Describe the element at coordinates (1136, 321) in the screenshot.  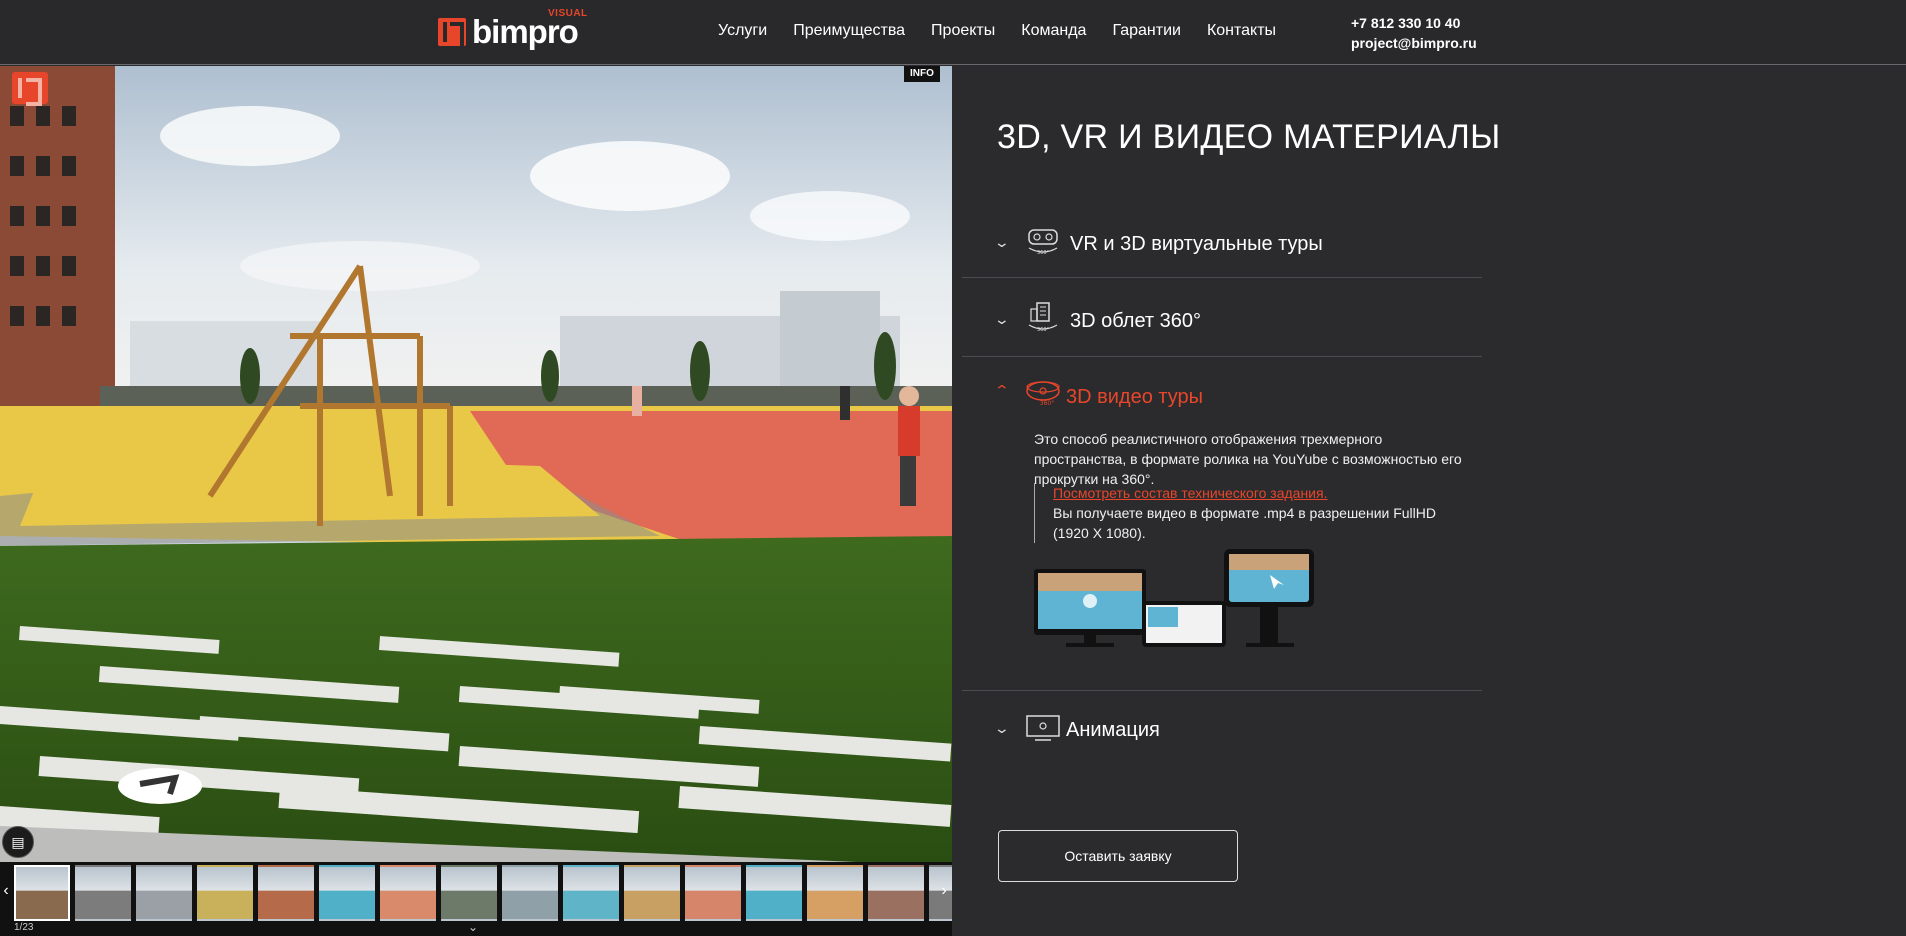
I see `accordion-title: 3D облет 360°` at that location.